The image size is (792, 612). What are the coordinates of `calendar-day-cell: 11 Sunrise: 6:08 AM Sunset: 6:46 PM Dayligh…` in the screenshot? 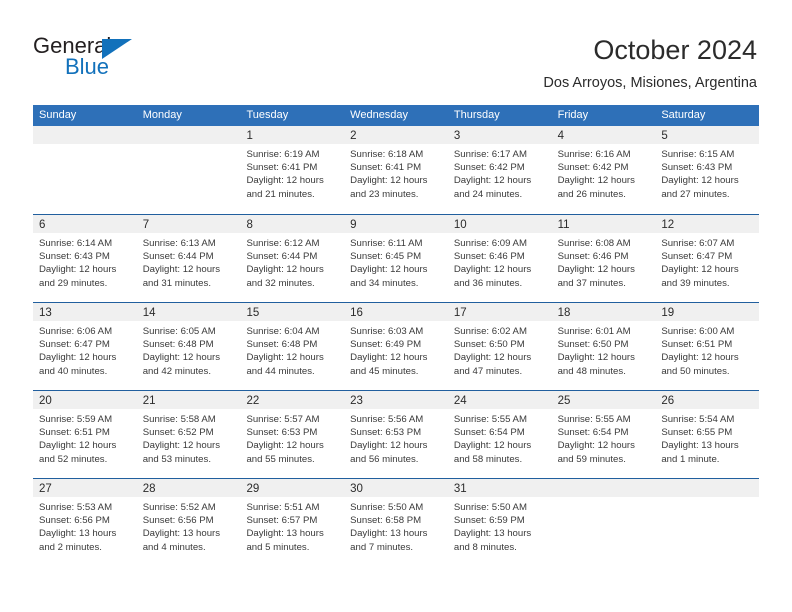 It's located at (603, 258).